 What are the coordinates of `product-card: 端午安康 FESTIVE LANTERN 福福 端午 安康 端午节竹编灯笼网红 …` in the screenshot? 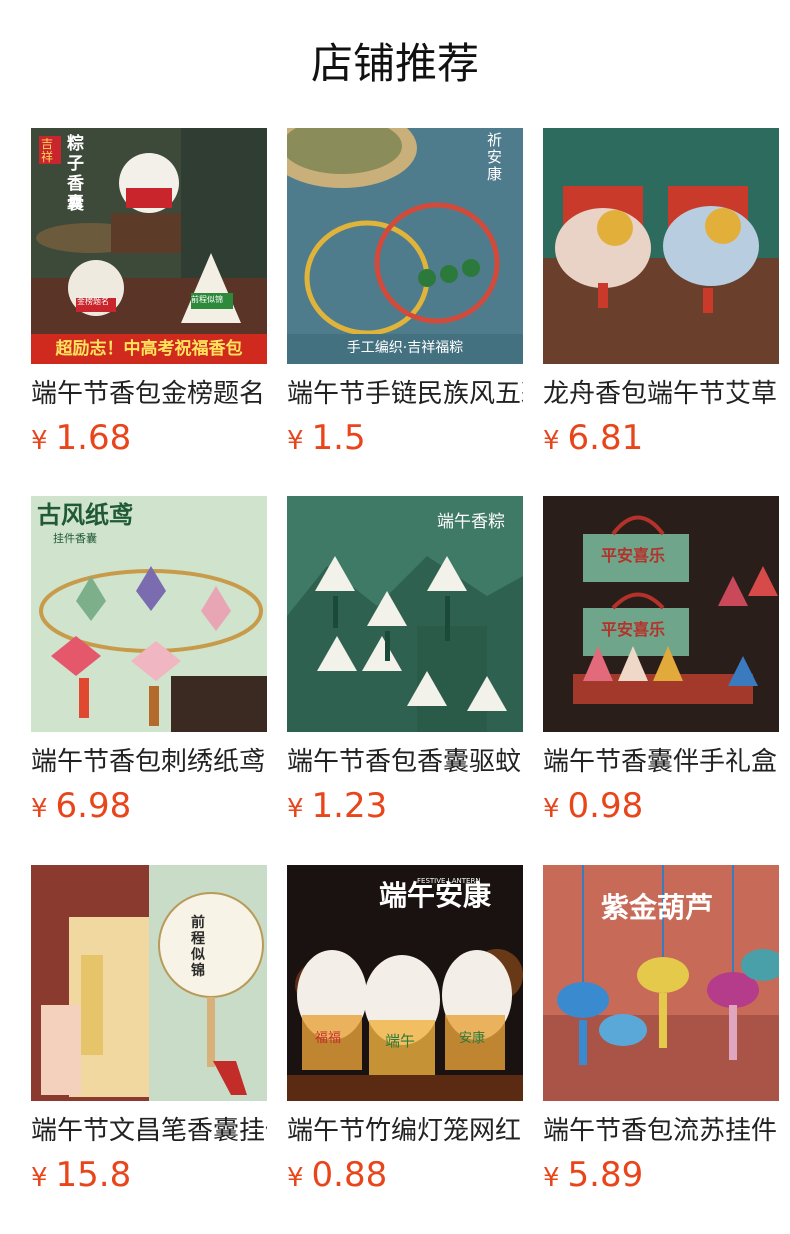 It's located at (405, 1030).